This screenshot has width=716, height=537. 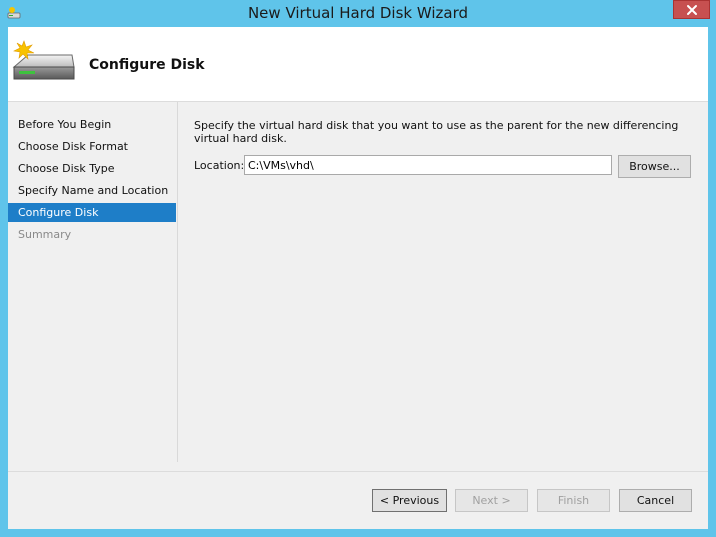 I want to click on close-button, so click(x=691, y=9).